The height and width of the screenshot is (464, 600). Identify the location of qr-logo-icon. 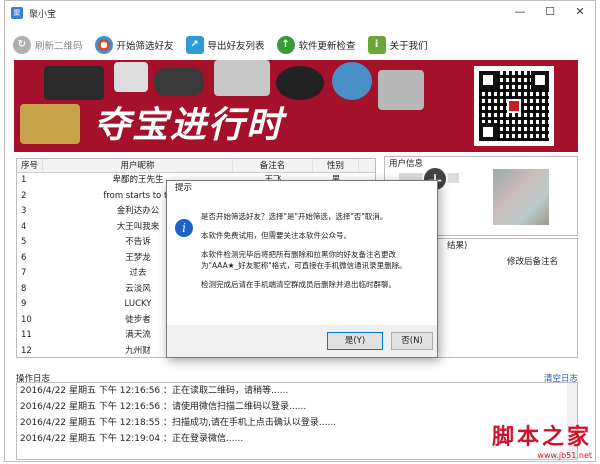
(514, 106).